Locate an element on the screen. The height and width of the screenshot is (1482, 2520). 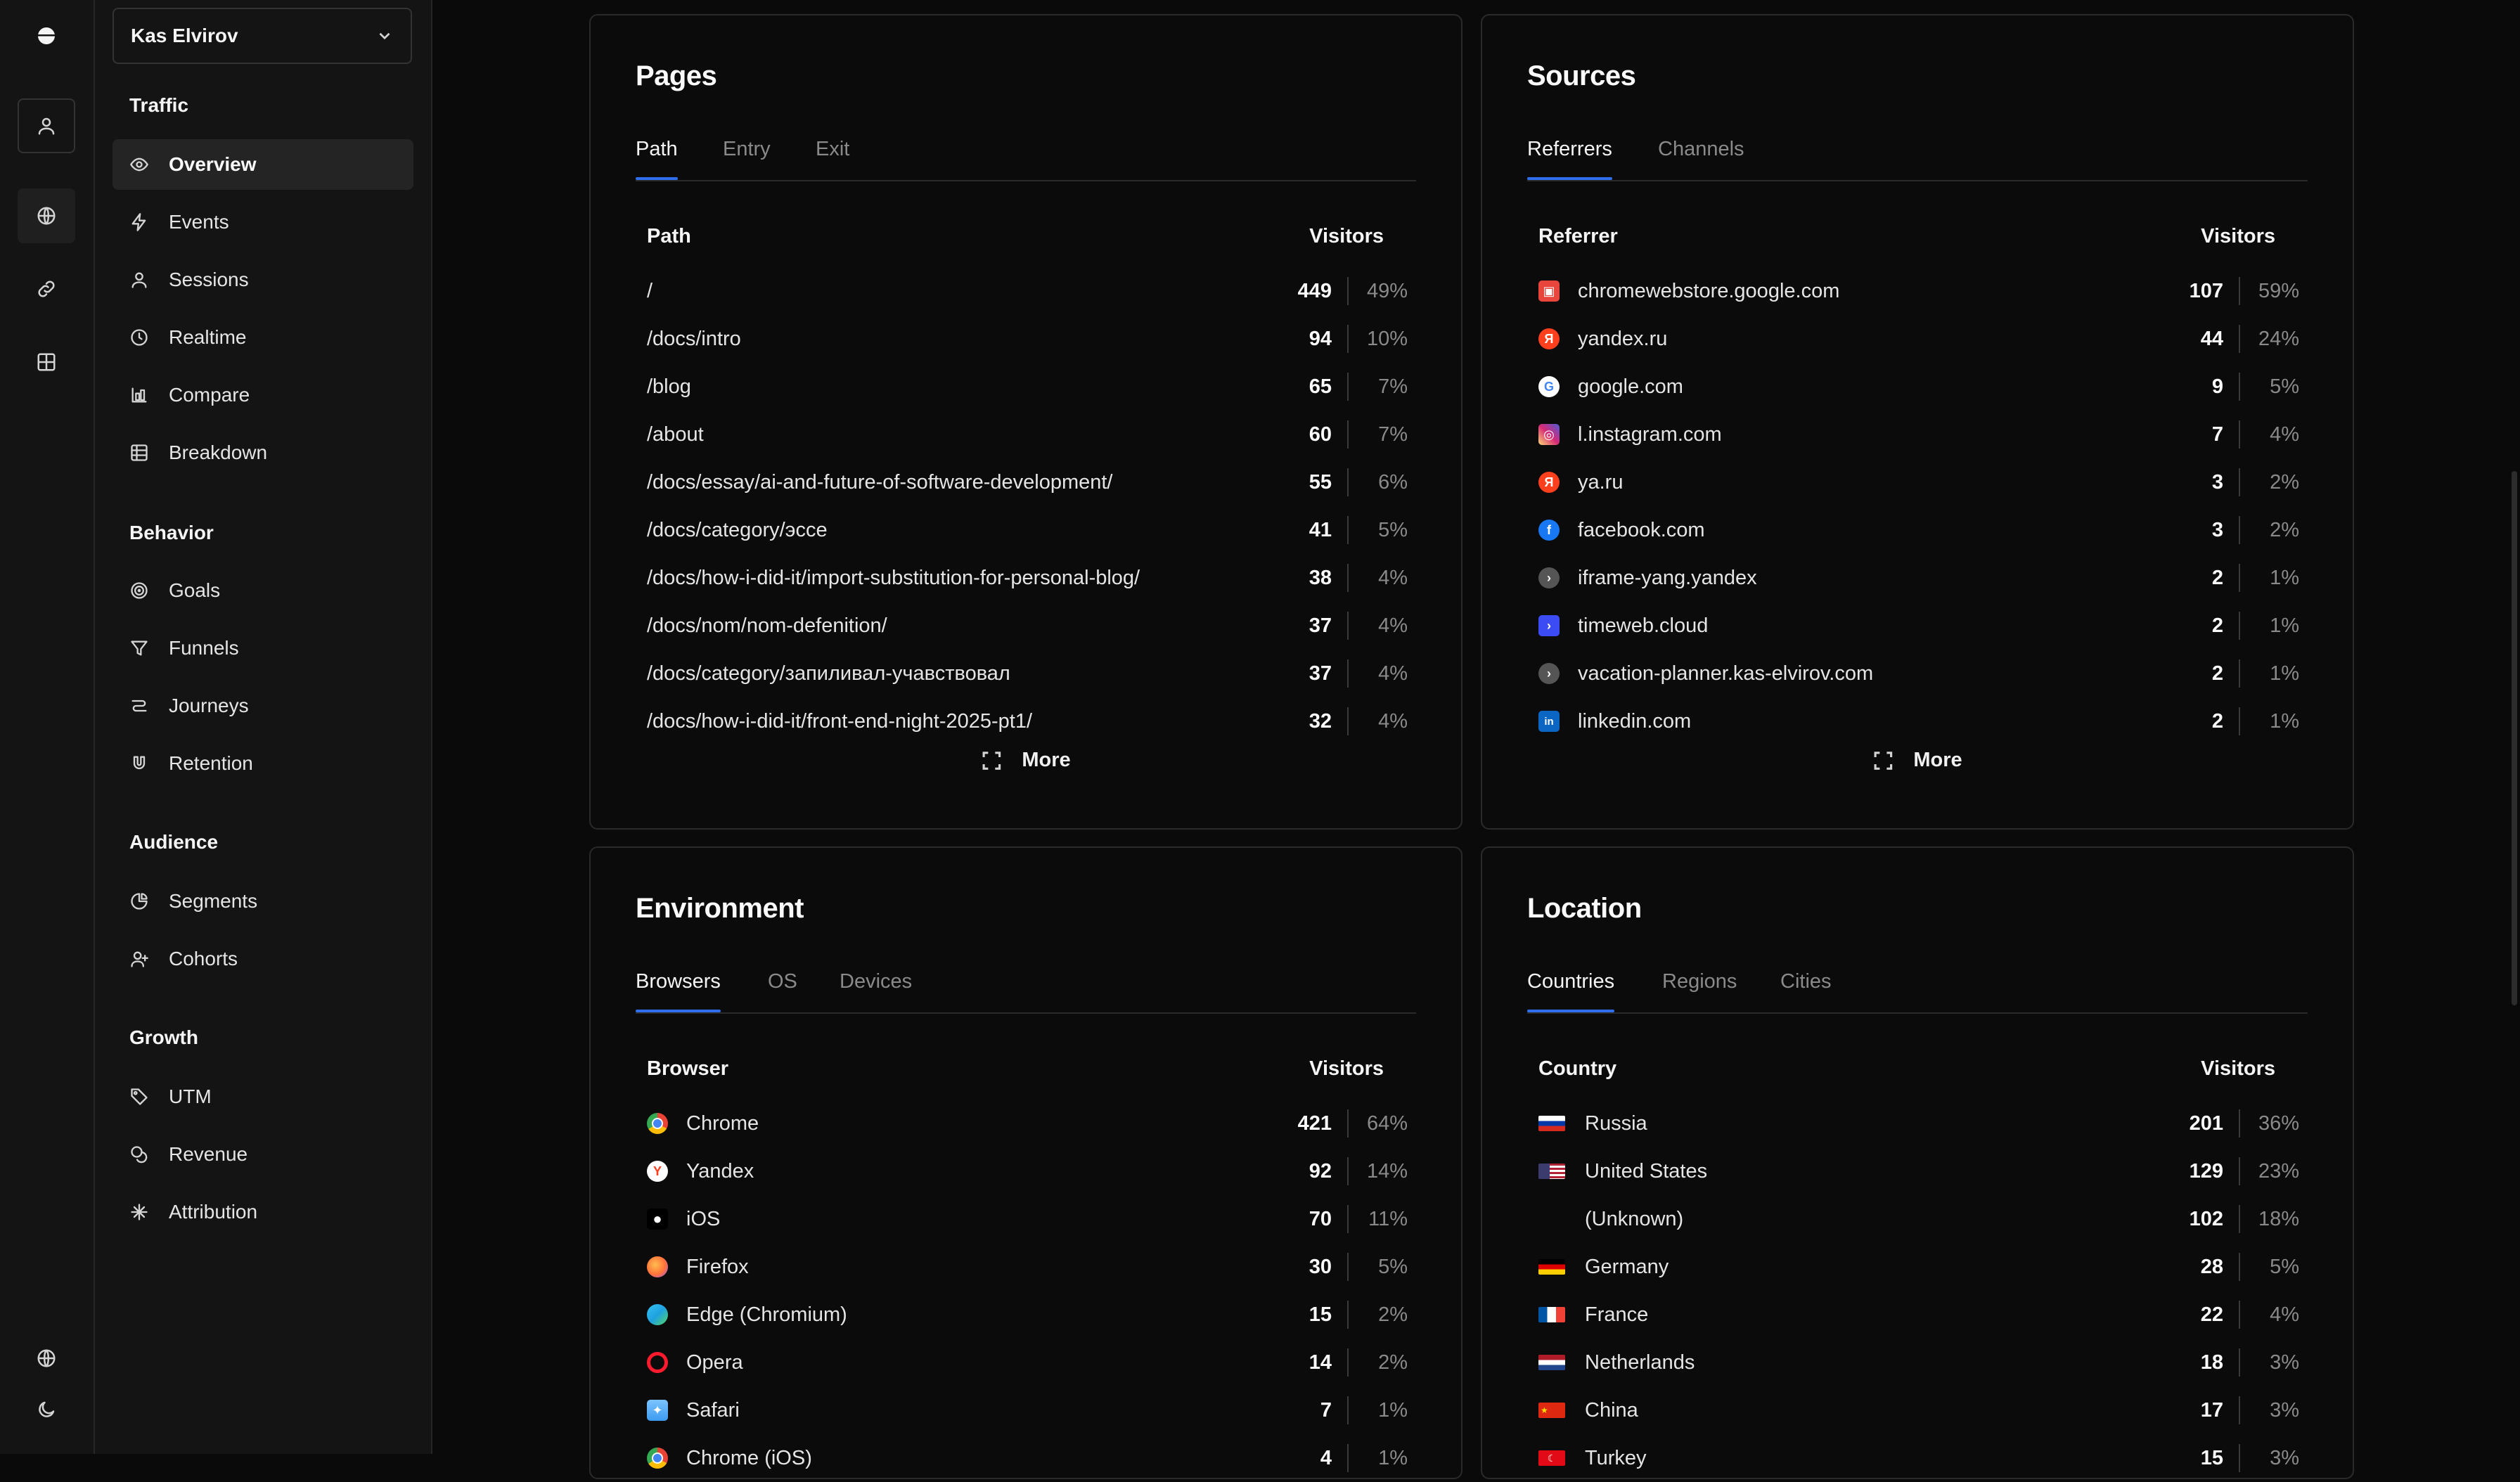
sidebar-item-utm: UTM is located at coordinates (262, 1096).